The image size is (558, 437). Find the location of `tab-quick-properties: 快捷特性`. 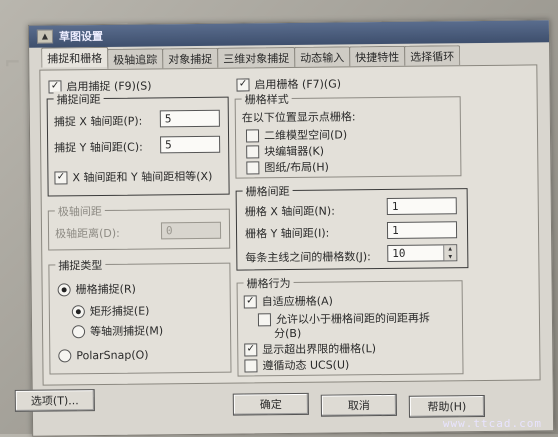

tab-quick-properties: 快捷特性 is located at coordinates (377, 56).